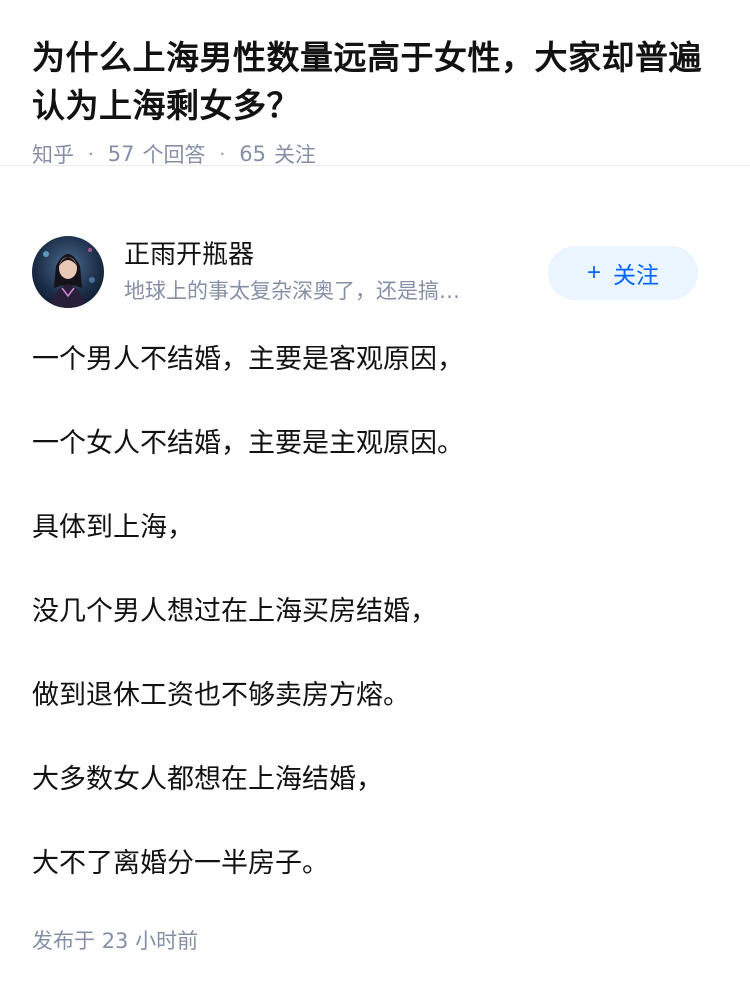 The height and width of the screenshot is (994, 750). I want to click on answer-paragraph: 没几个男人想过在上海买房结婚，, so click(234, 611).